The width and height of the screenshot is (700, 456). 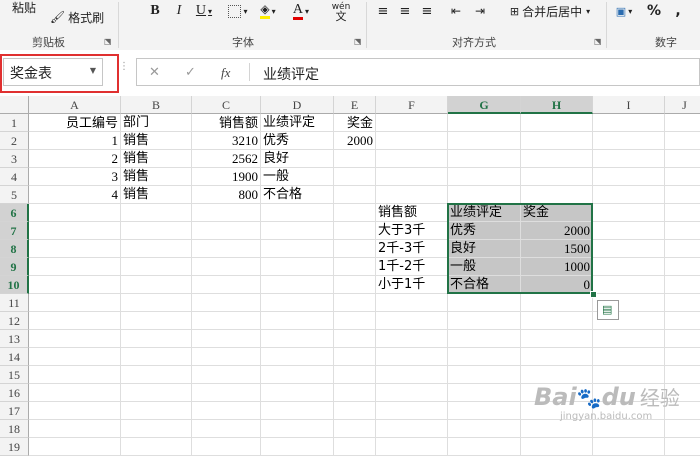 What do you see at coordinates (484, 321) in the screenshot?
I see `cell-g12` at bounding box center [484, 321].